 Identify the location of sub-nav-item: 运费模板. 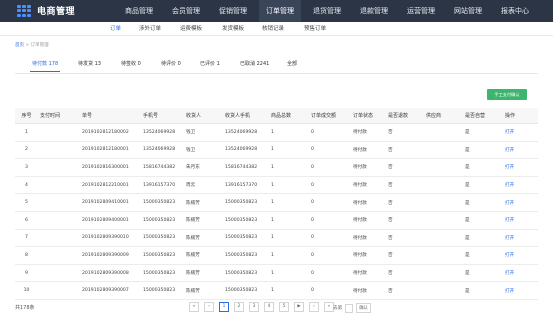
(191, 28).